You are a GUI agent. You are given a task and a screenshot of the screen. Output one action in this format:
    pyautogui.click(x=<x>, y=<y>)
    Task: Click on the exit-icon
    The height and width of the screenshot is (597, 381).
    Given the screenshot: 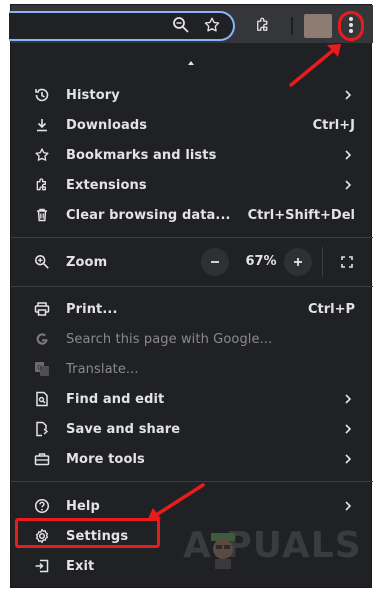 What is the action you would take?
    pyautogui.click(x=42, y=566)
    